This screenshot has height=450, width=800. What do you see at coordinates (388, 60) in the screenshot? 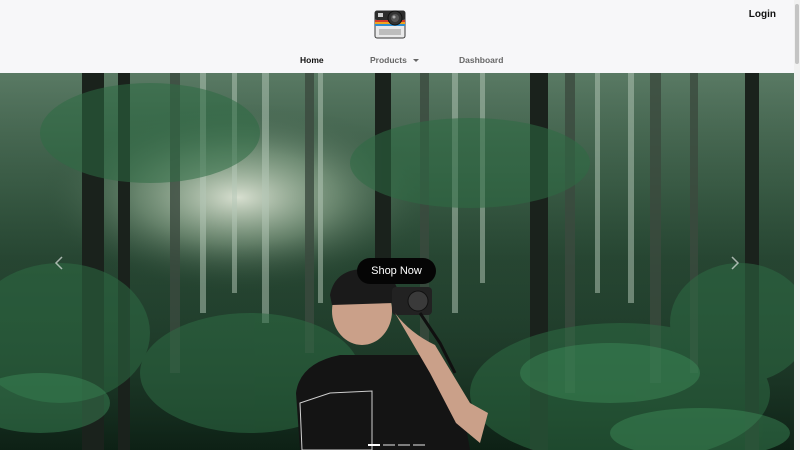
I see `nav-products-label: Products` at bounding box center [388, 60].